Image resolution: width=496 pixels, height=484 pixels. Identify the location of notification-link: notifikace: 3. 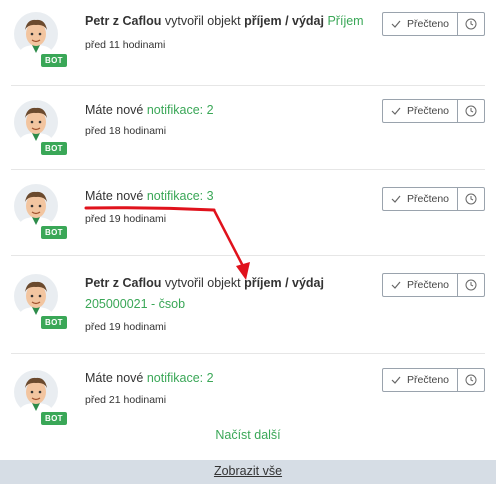
(180, 196).